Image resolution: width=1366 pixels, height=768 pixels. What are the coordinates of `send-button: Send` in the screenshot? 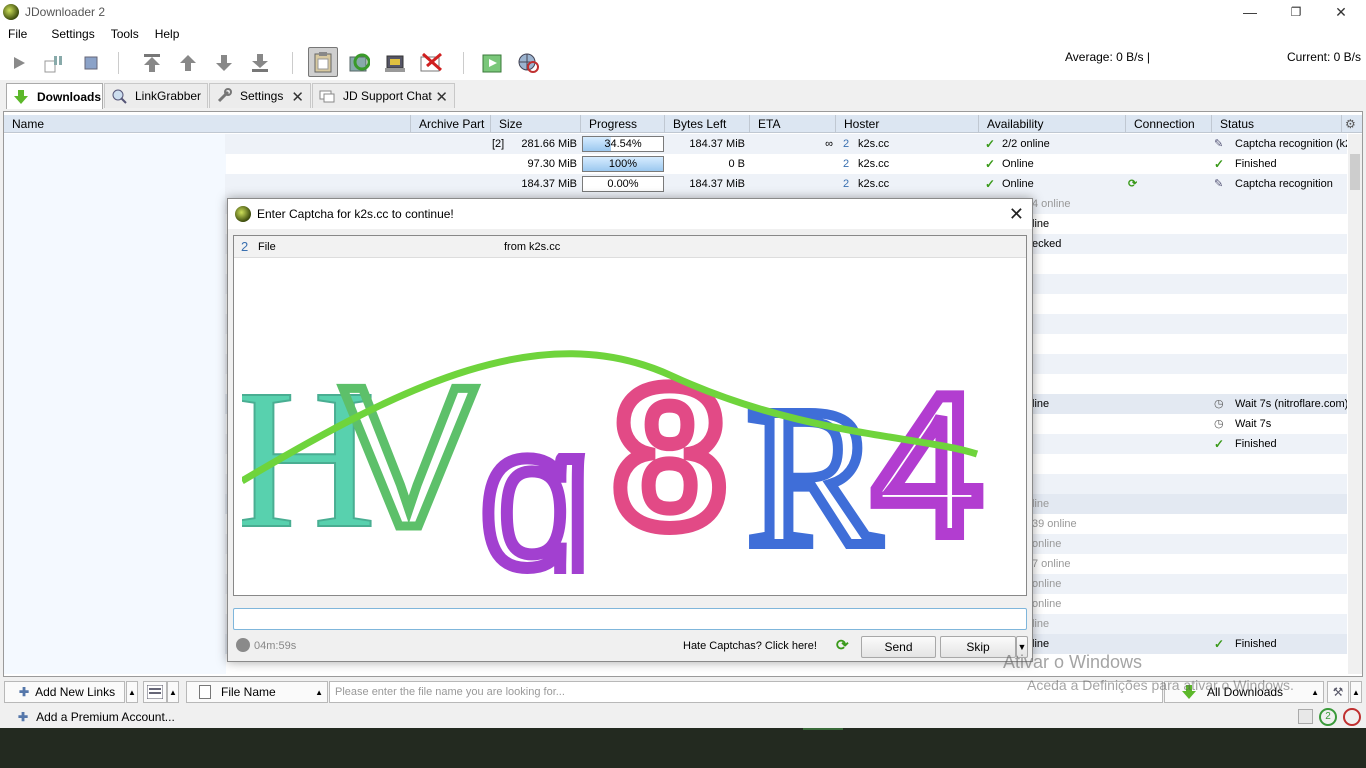 It's located at (898, 647).